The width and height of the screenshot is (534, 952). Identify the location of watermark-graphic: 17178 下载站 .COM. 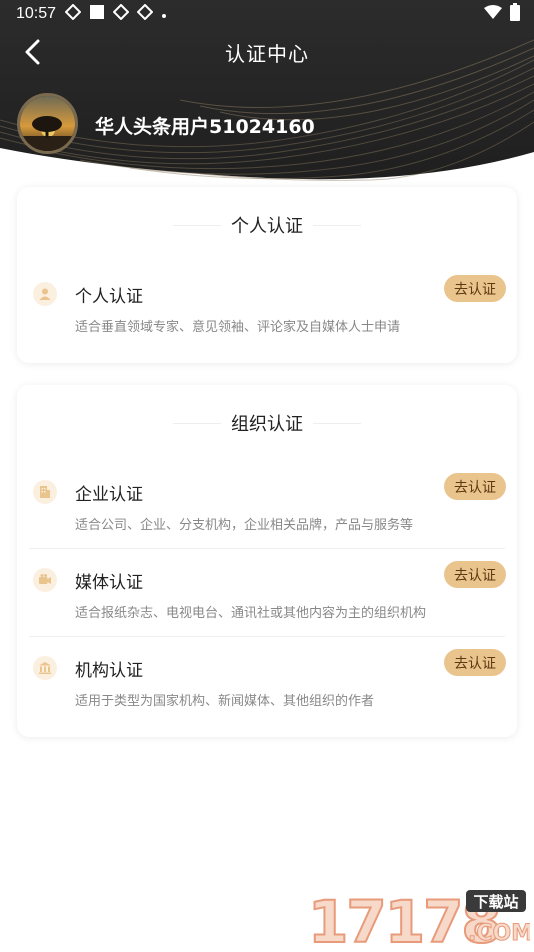
(417, 917).